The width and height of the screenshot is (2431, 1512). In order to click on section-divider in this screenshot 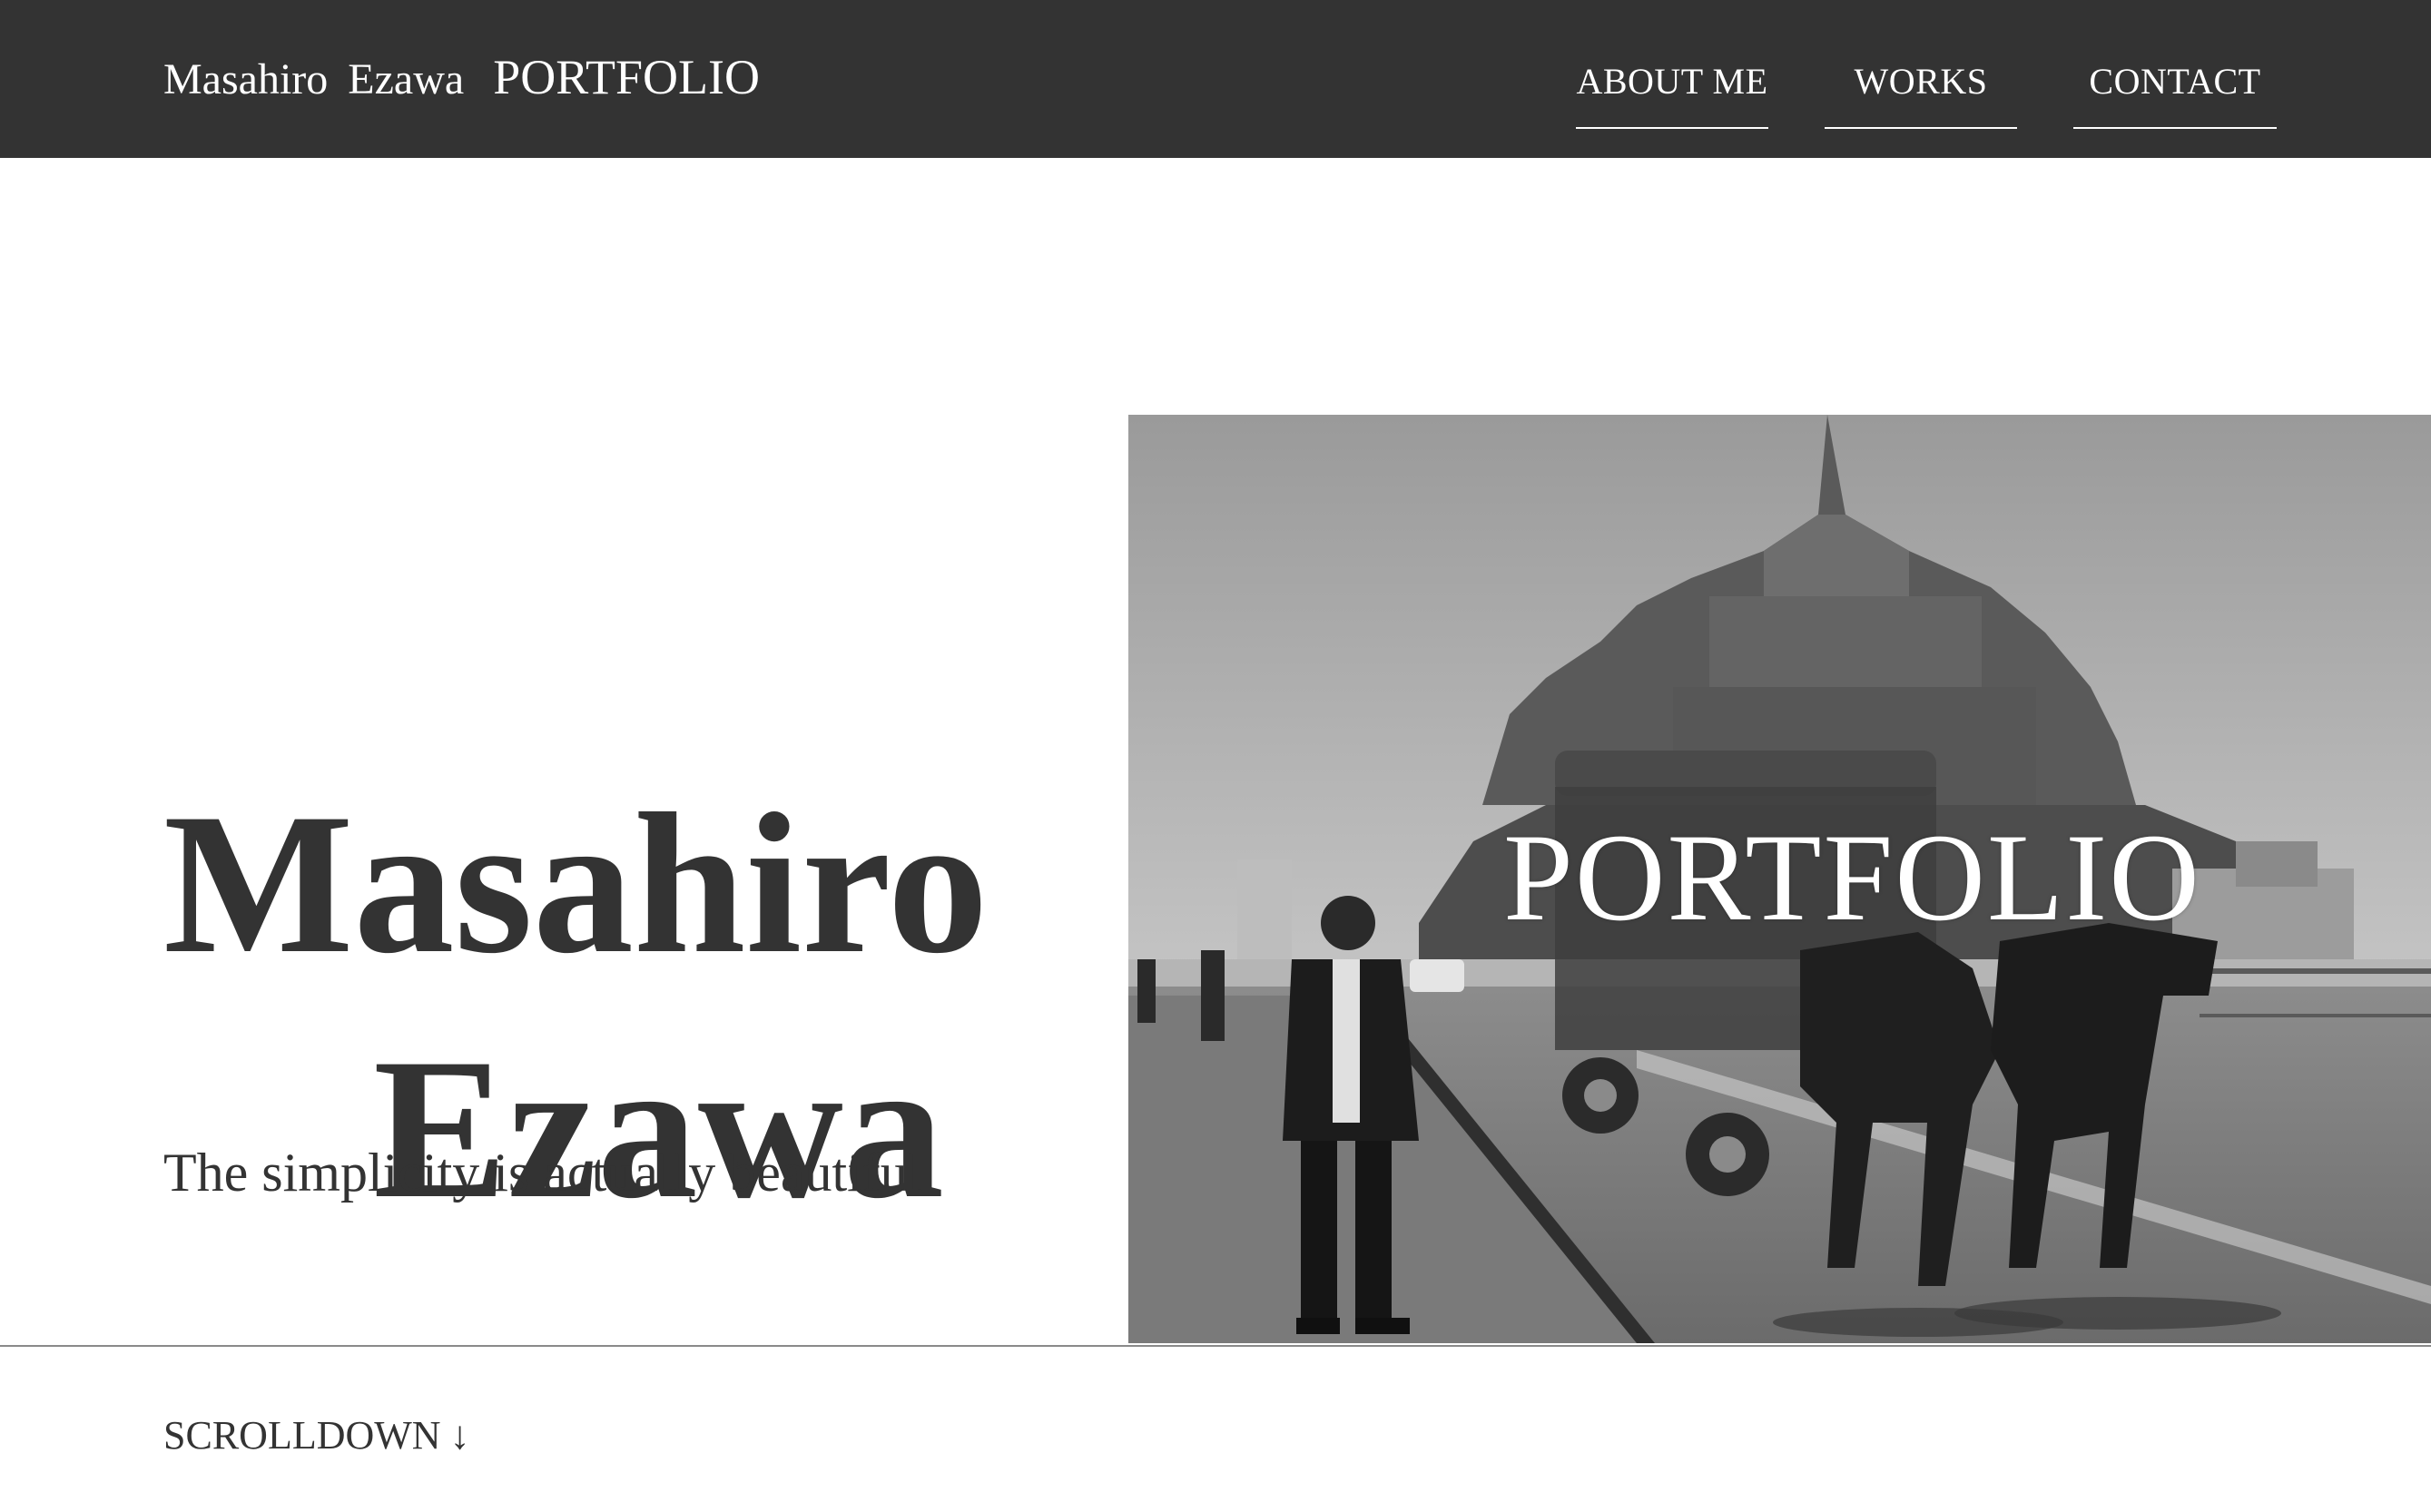, I will do `click(1215, 1346)`.